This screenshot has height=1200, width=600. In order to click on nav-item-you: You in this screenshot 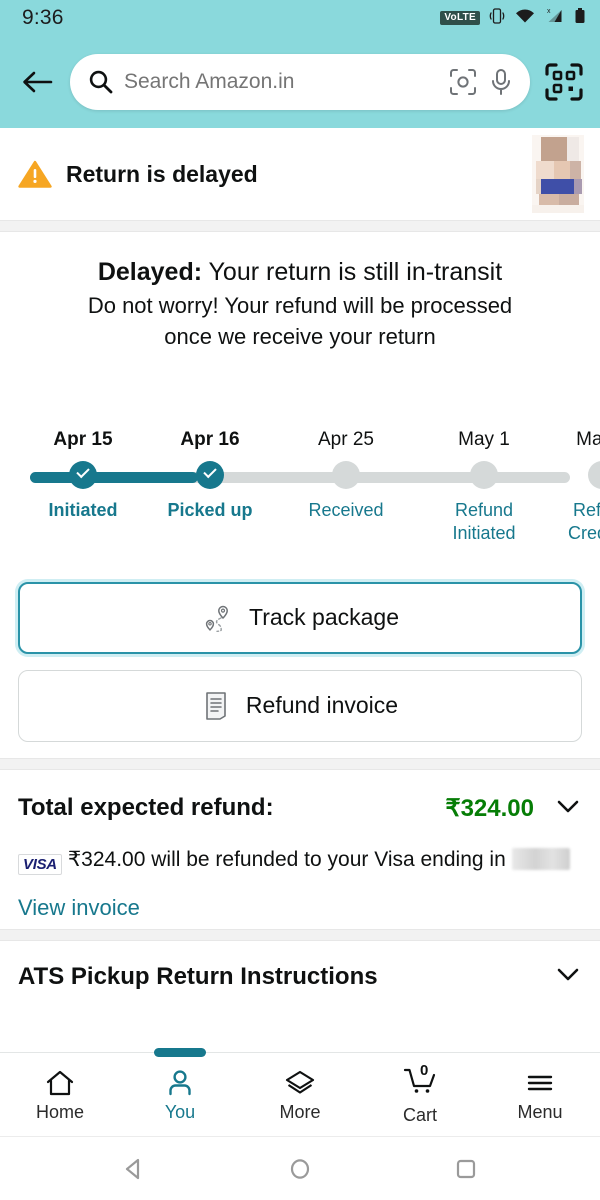, I will do `click(180, 1092)`.